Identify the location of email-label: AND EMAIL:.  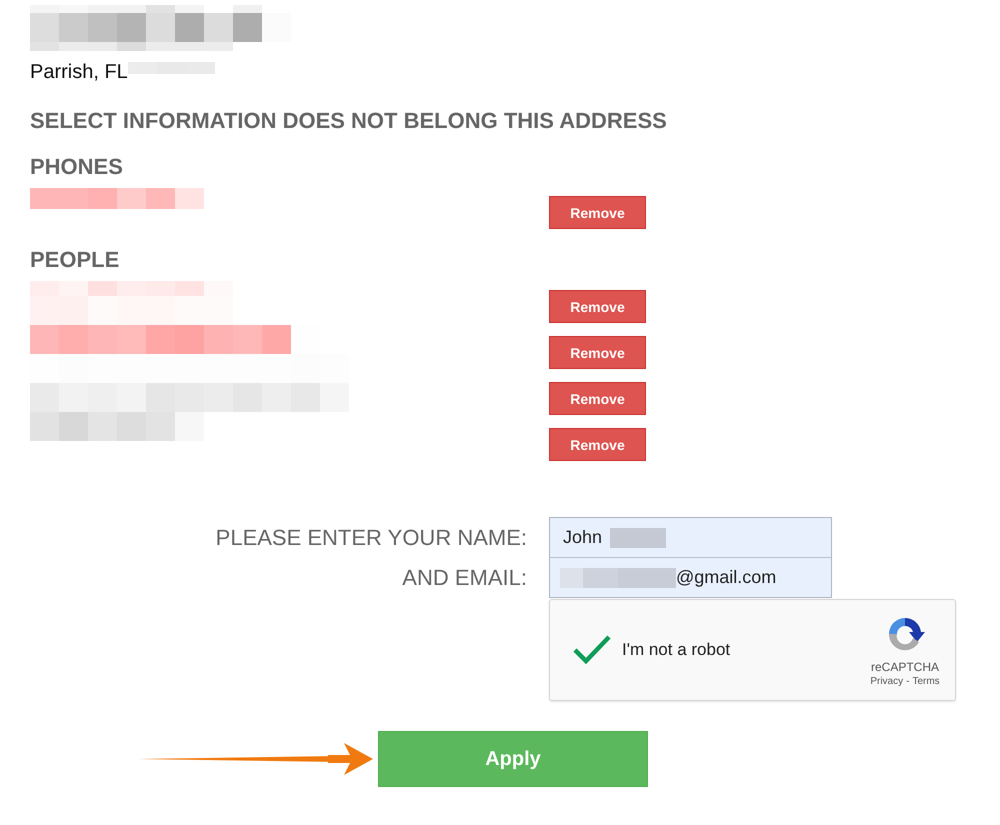
(464, 578).